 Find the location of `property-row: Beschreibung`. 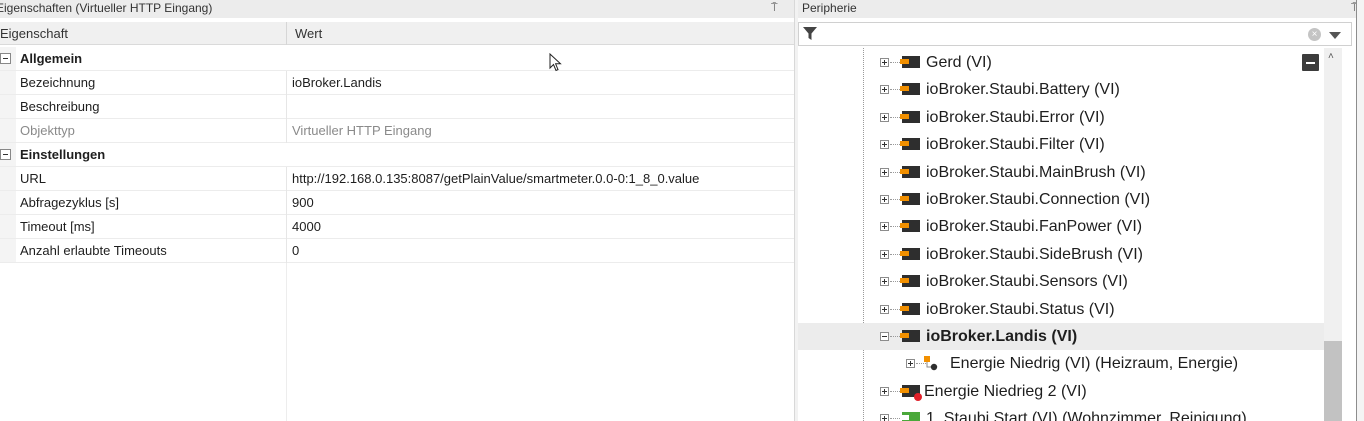

property-row: Beschreibung is located at coordinates (397, 107).